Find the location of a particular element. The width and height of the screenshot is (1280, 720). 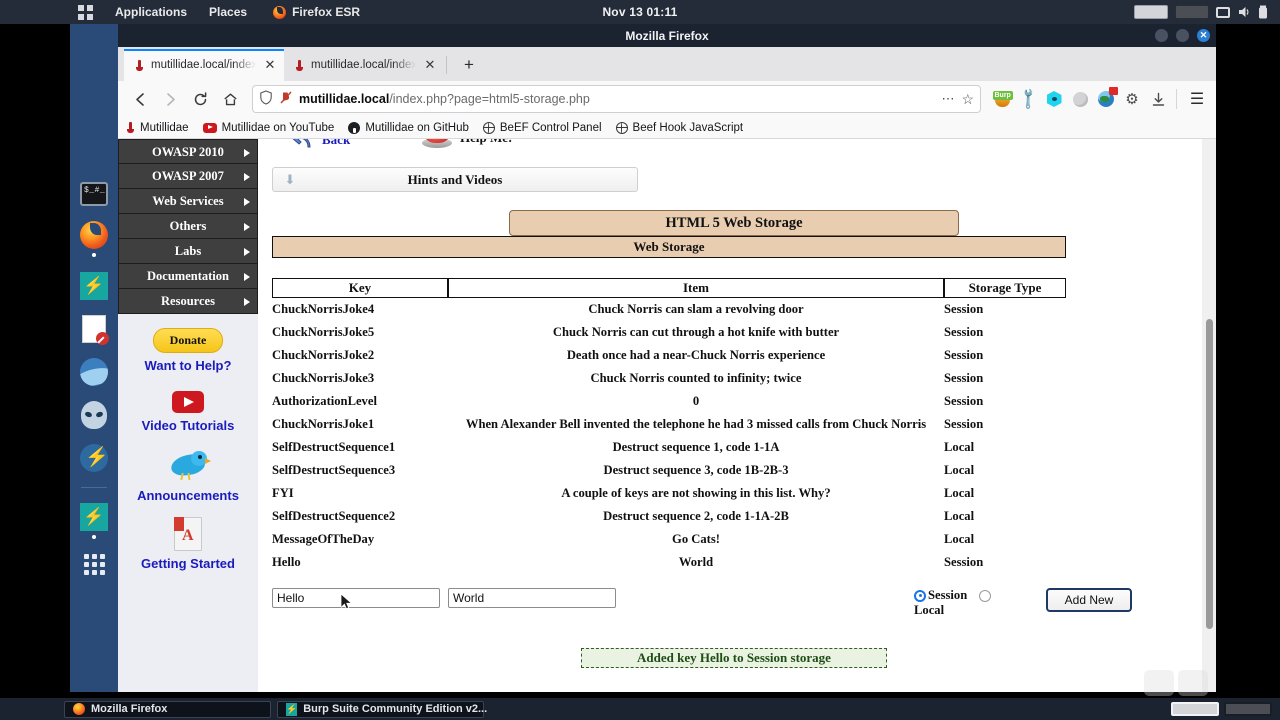

workspace-1-indicator is located at coordinates (1151, 12).